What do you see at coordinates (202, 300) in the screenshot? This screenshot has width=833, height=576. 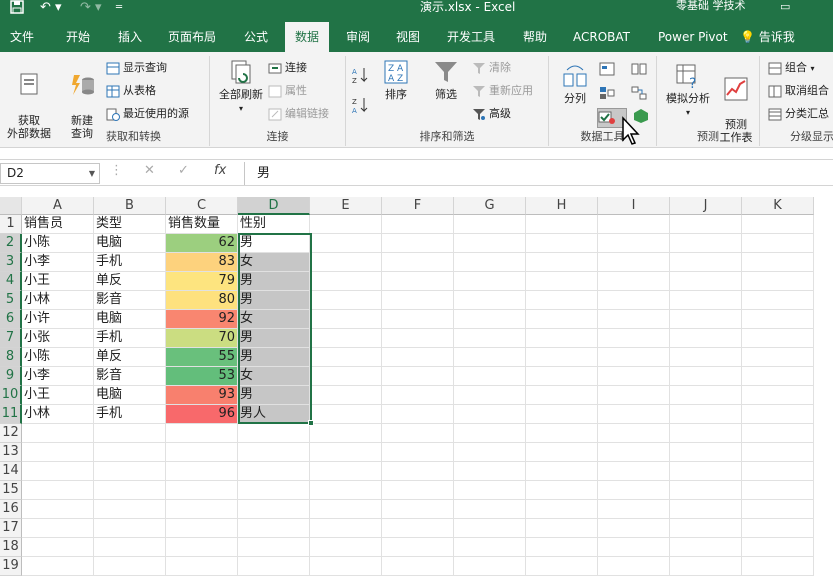 I see `cell-c5: 80` at bounding box center [202, 300].